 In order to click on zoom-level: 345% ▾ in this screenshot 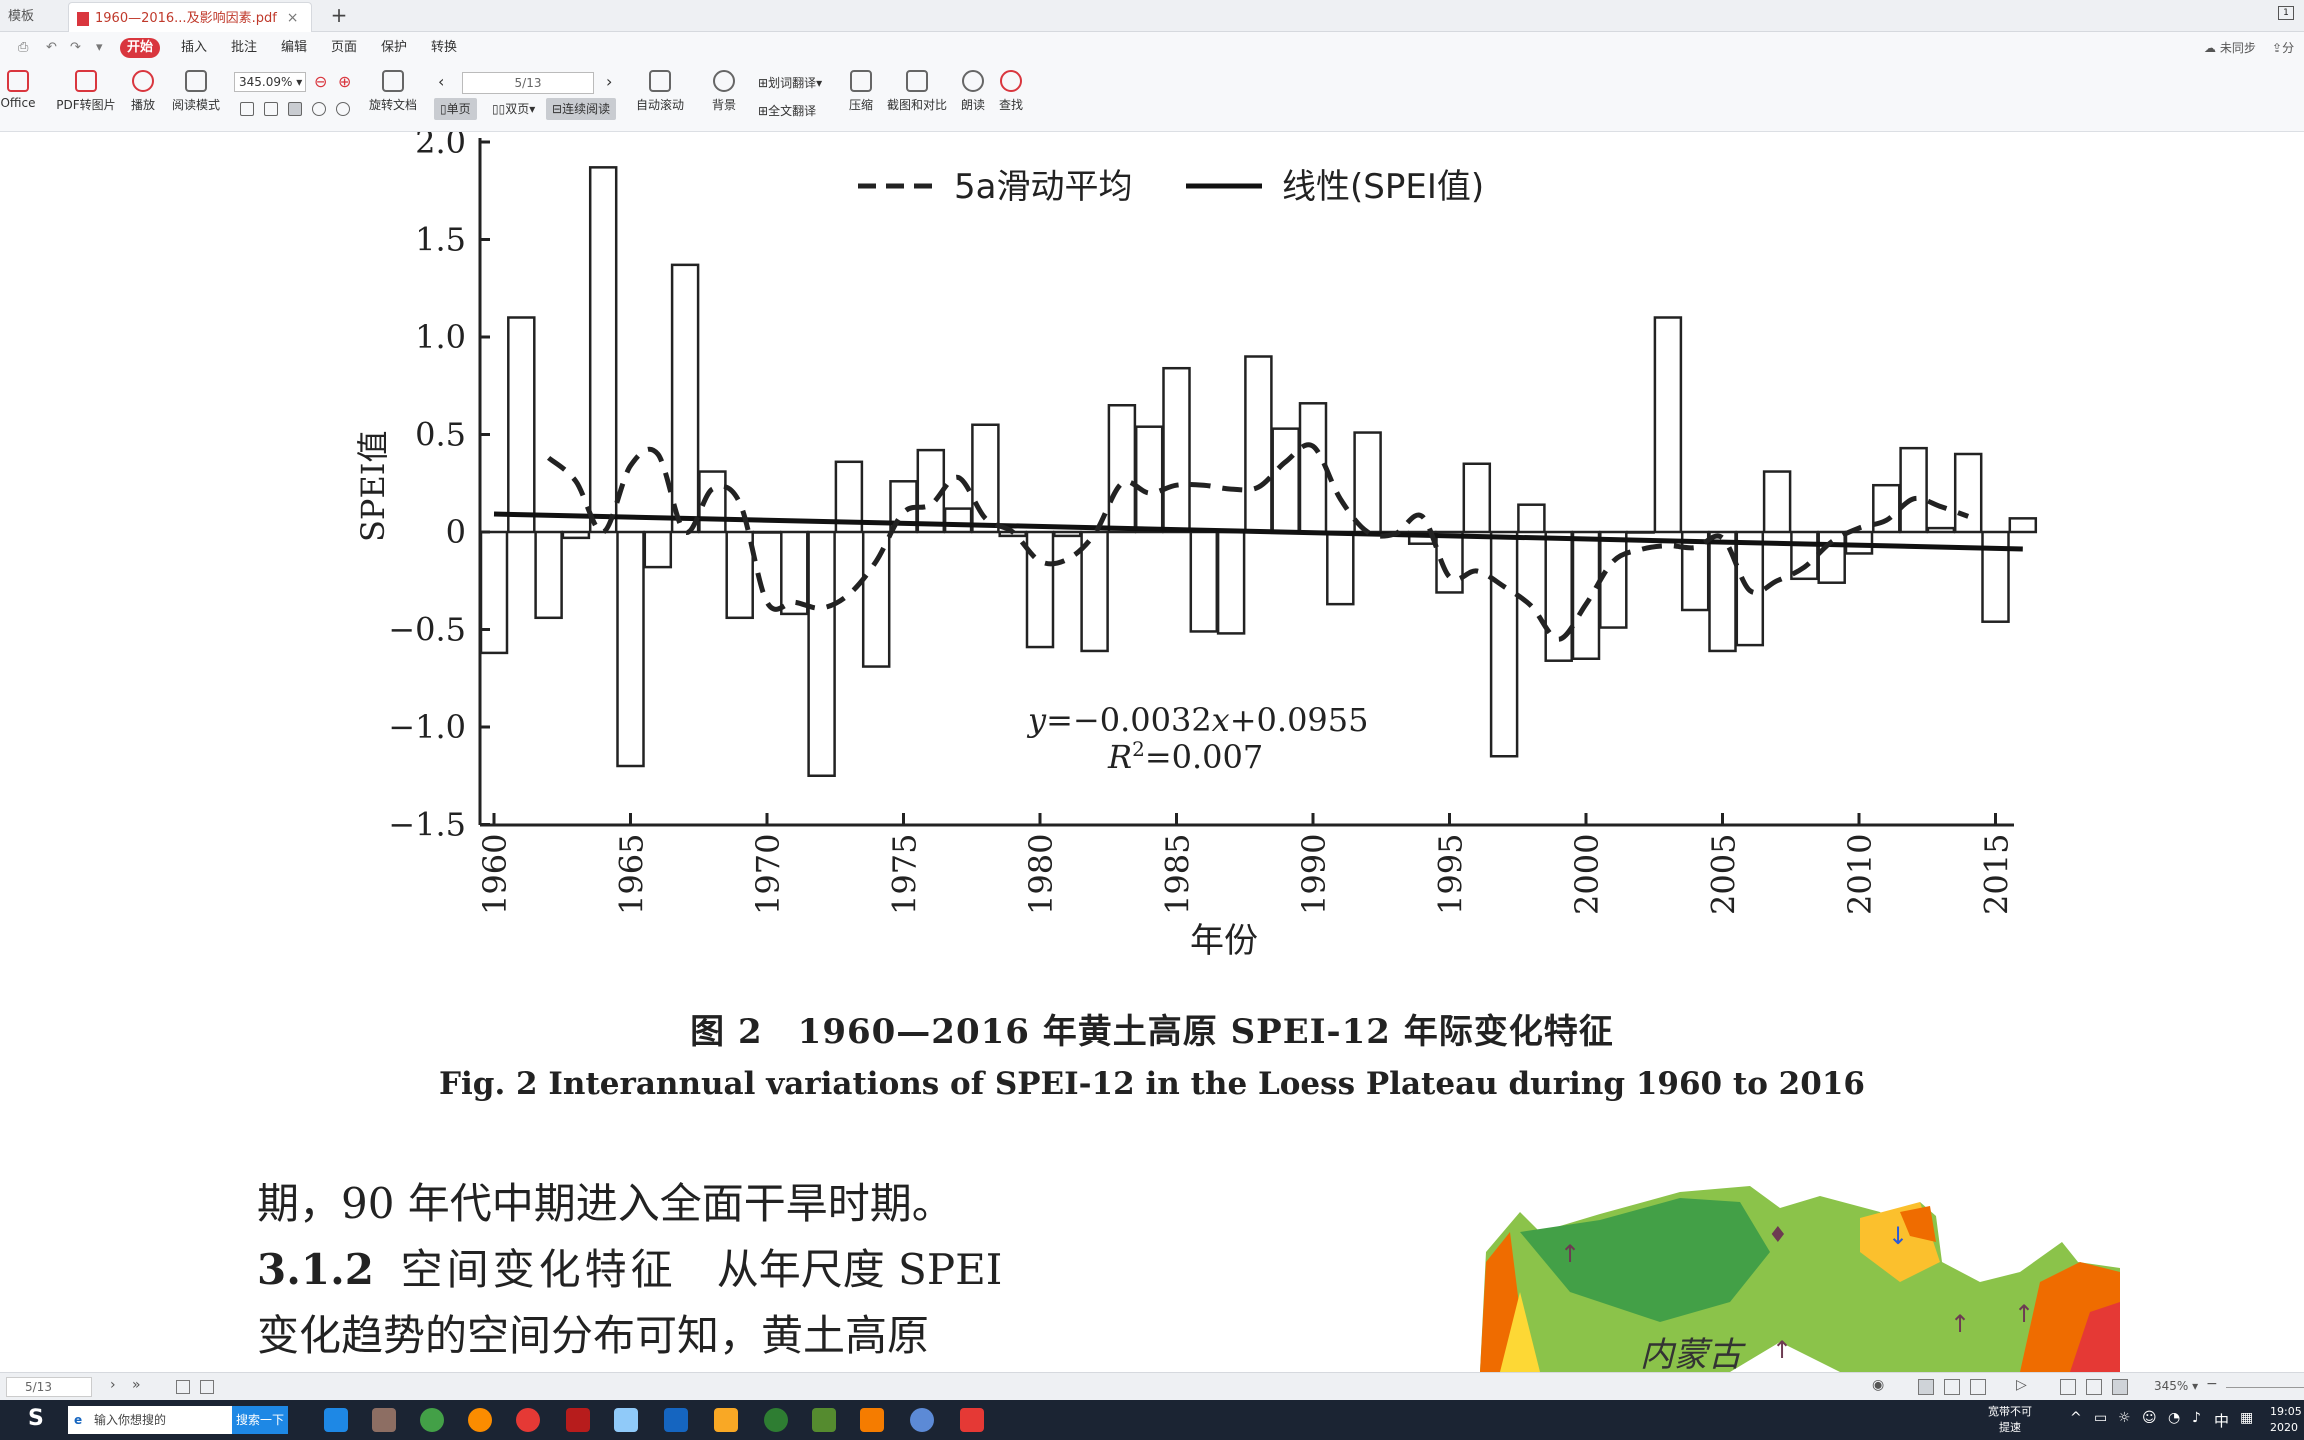, I will do `click(2176, 1386)`.